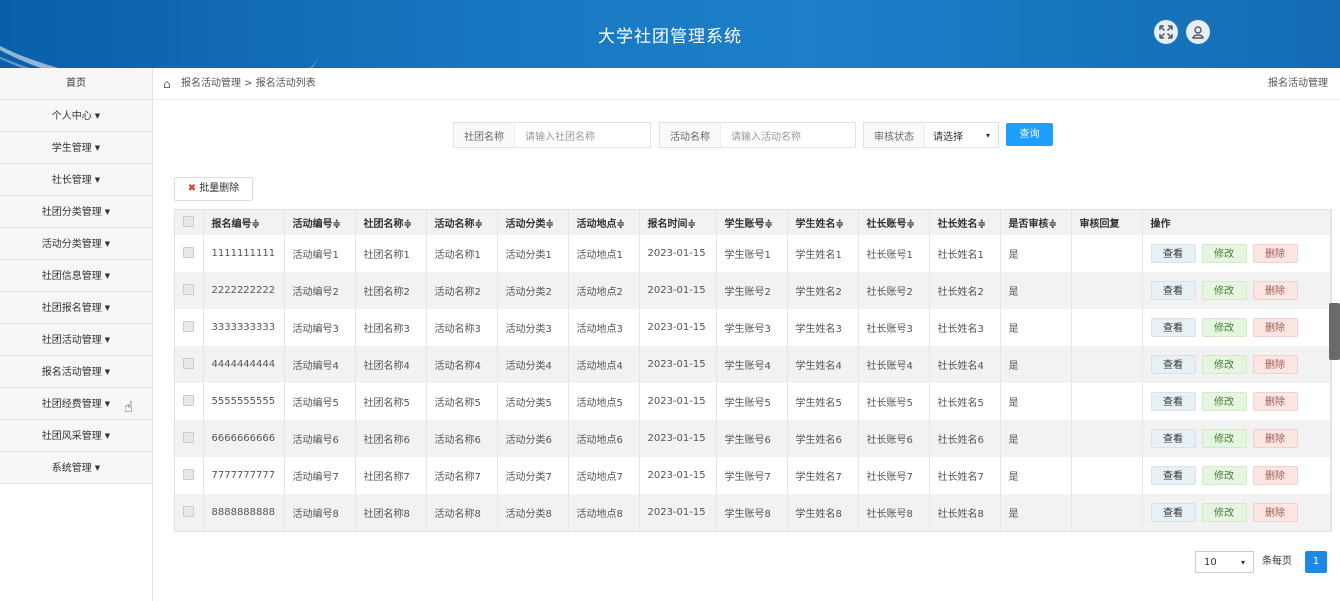  I want to click on sidebar-item: 个人中心 ▼, so click(76, 116).